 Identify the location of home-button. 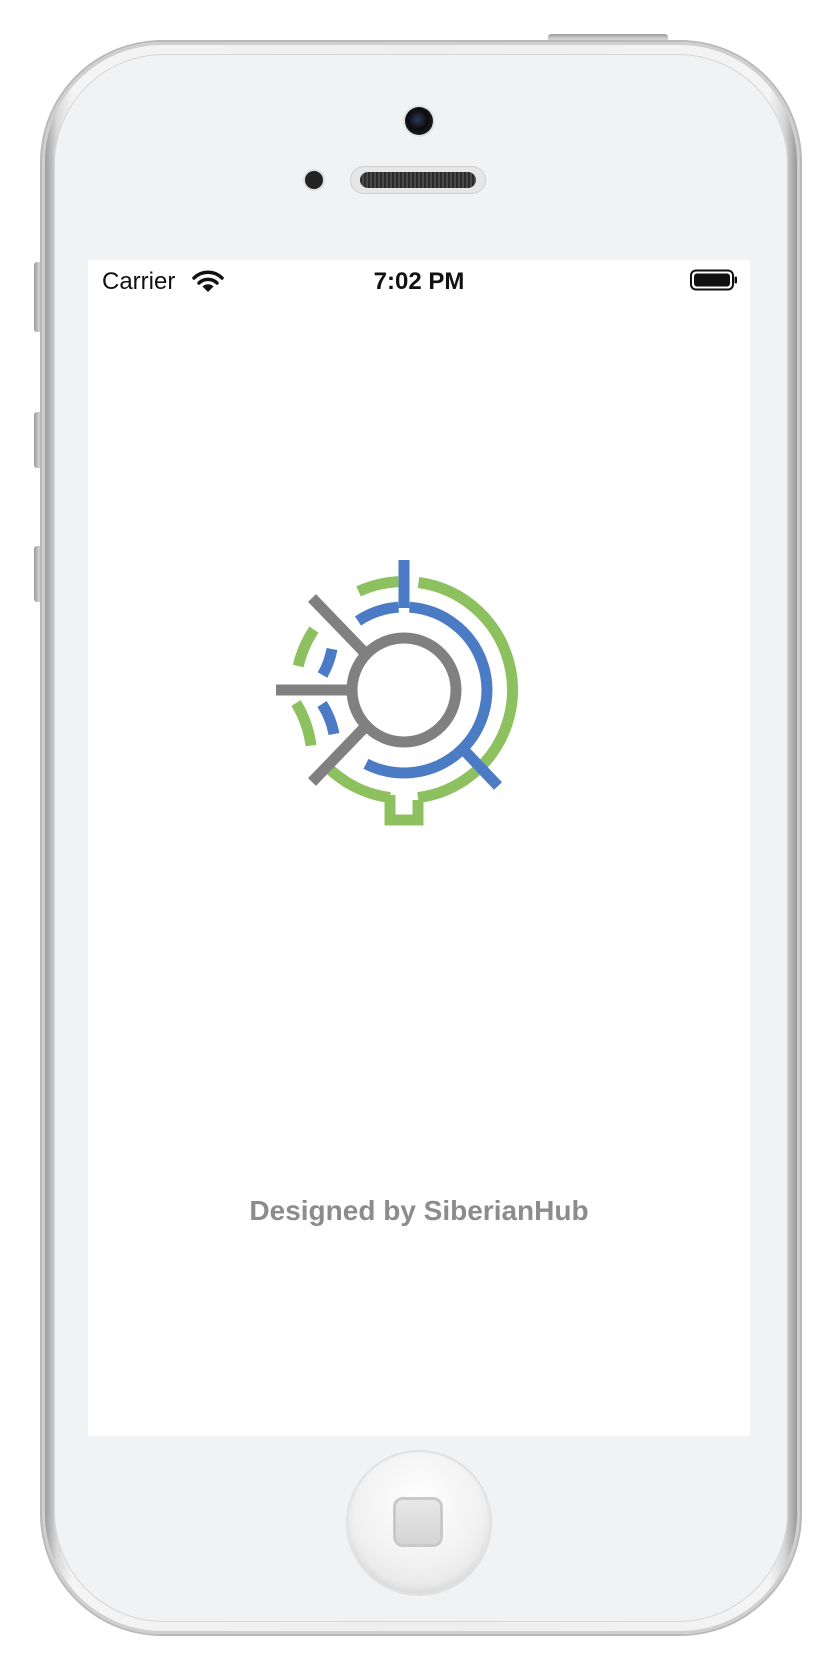
(419, 1523).